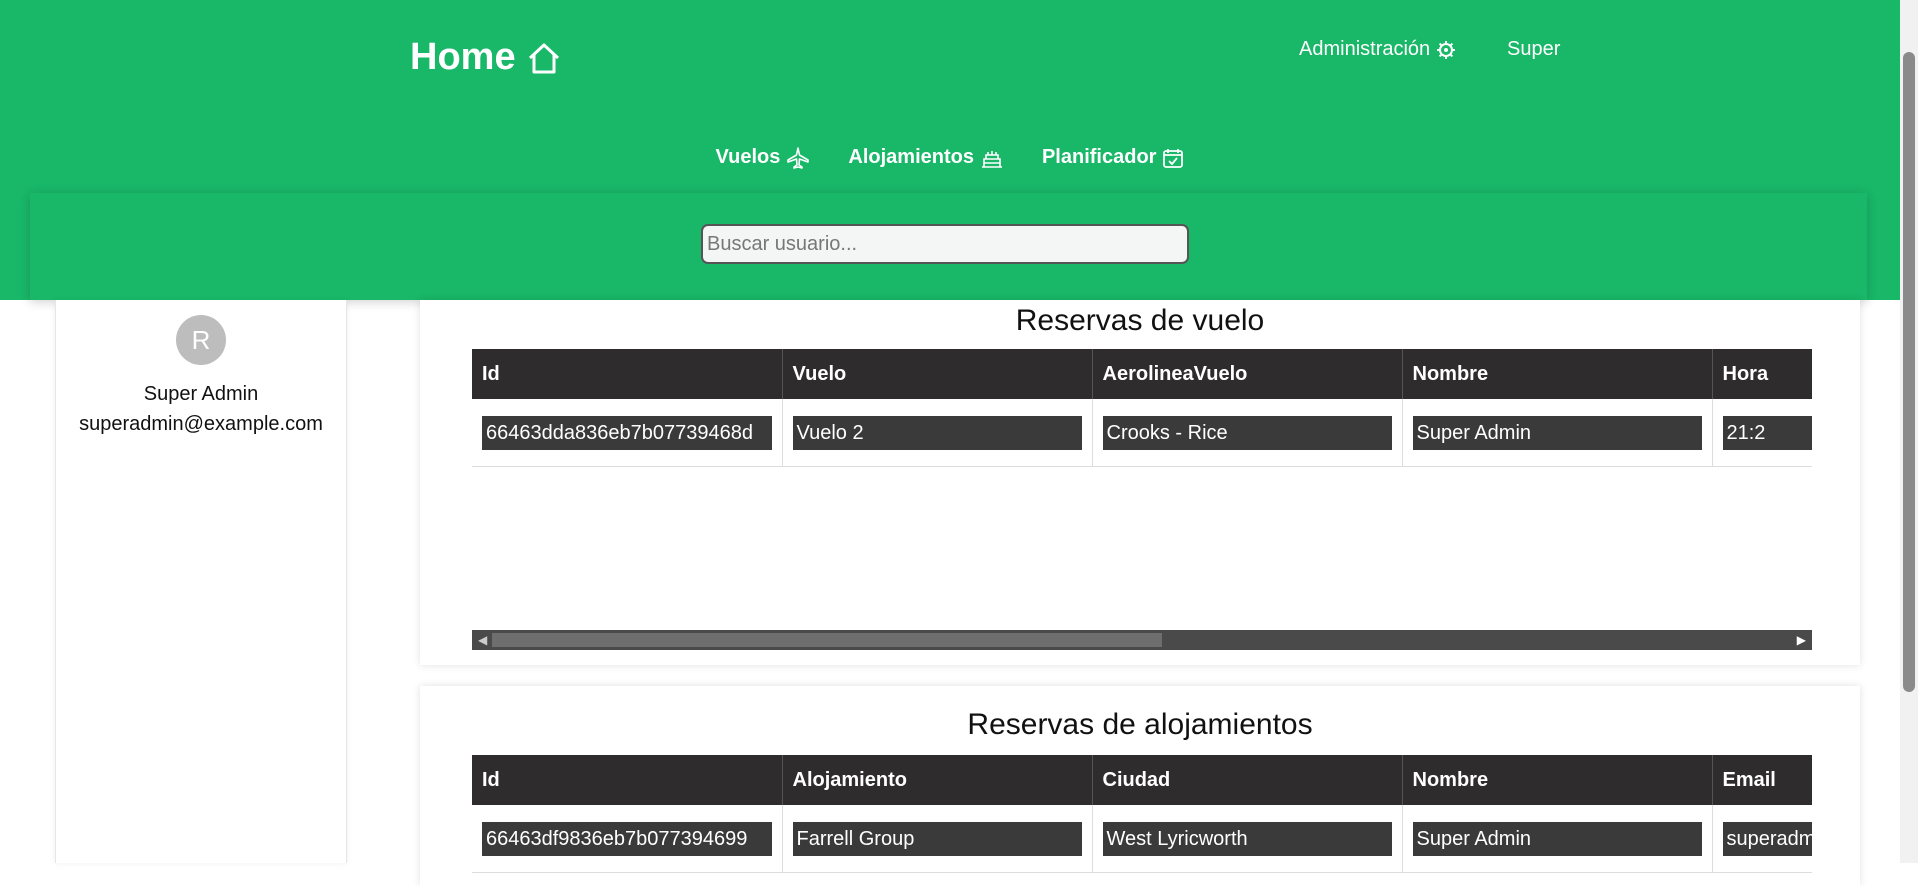  Describe the element at coordinates (1140, 724) in the screenshot. I see `lodging-reservations-title: Reservas de alojamientos` at that location.